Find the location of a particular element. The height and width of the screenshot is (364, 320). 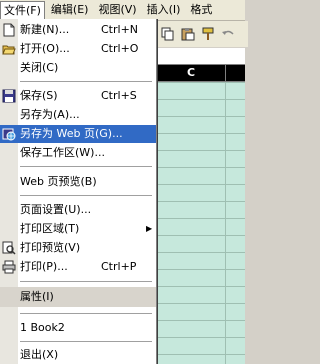

menu-item-web-preview: Web 页预览(B) is located at coordinates (78, 182).